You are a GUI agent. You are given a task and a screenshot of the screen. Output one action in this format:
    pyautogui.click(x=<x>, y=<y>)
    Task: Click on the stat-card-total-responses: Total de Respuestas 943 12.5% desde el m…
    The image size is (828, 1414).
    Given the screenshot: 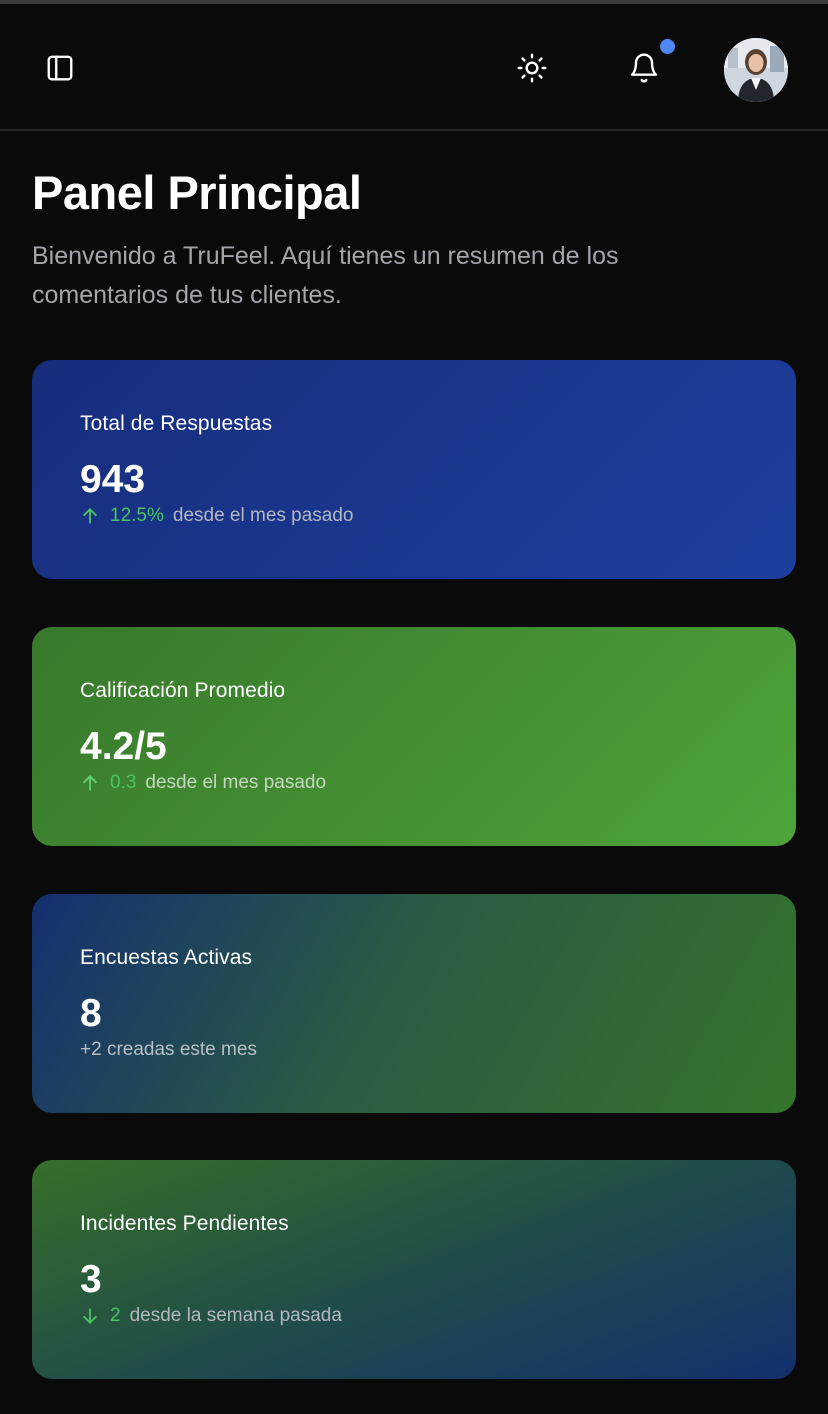 What is the action you would take?
    pyautogui.click(x=414, y=469)
    